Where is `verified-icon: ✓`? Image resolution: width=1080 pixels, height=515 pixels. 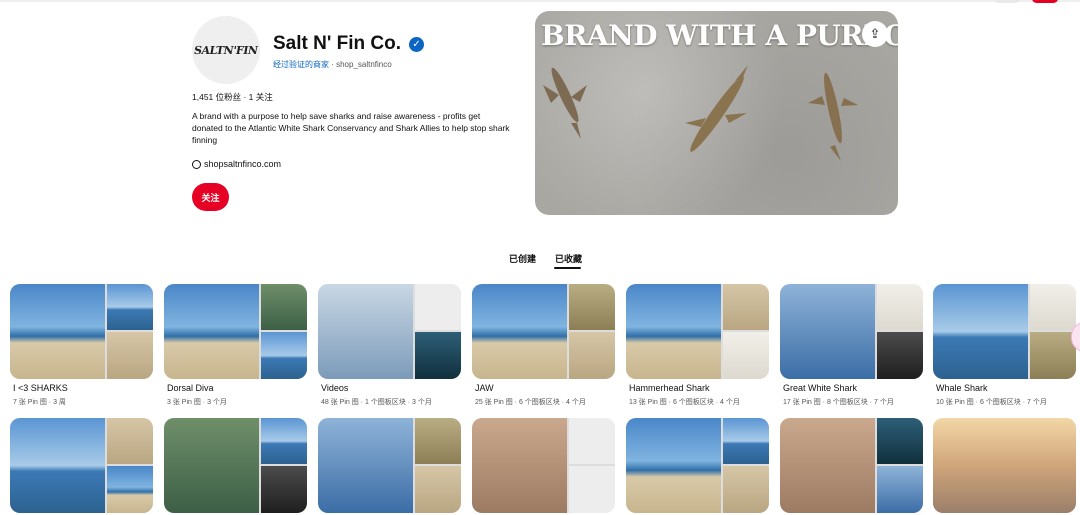
verified-icon: ✓ is located at coordinates (417, 44).